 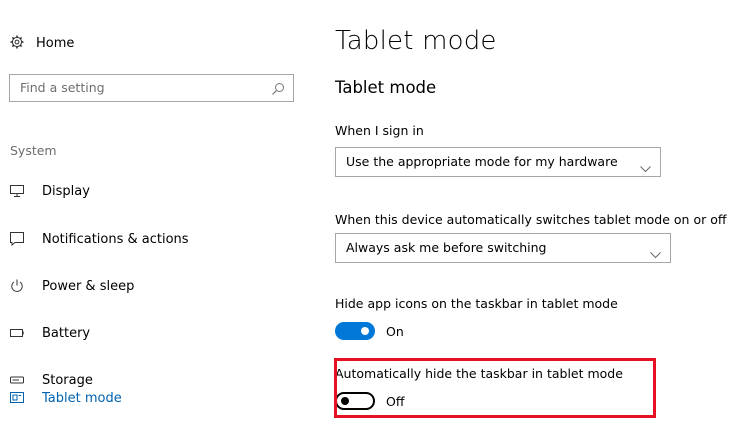 What do you see at coordinates (66, 191) in the screenshot?
I see `sidebar-item-label: Display` at bounding box center [66, 191].